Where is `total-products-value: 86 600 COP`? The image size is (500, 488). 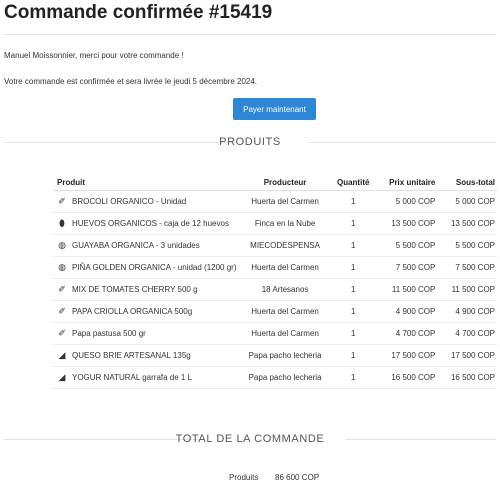
total-products-value: 86 600 COP is located at coordinates (297, 477).